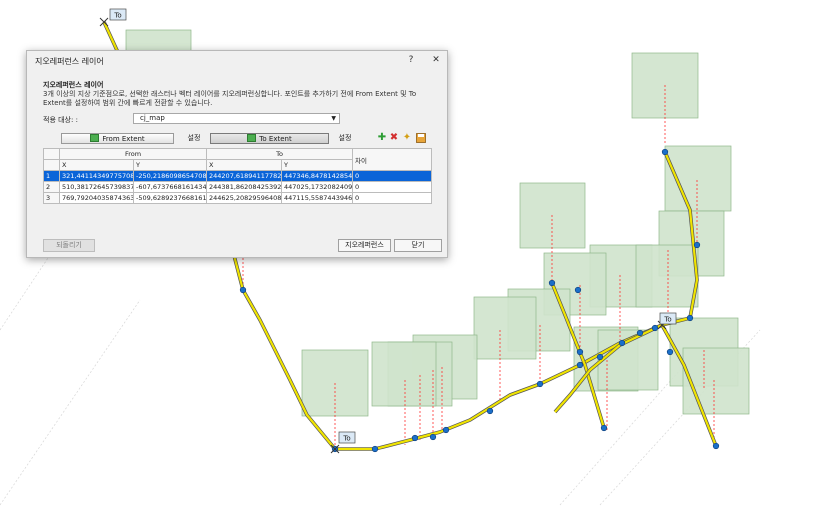 The width and height of the screenshot is (827, 506). Describe the element at coordinates (96, 198) in the screenshot. I see `from-x-cell: 769,79204035874363` at that location.